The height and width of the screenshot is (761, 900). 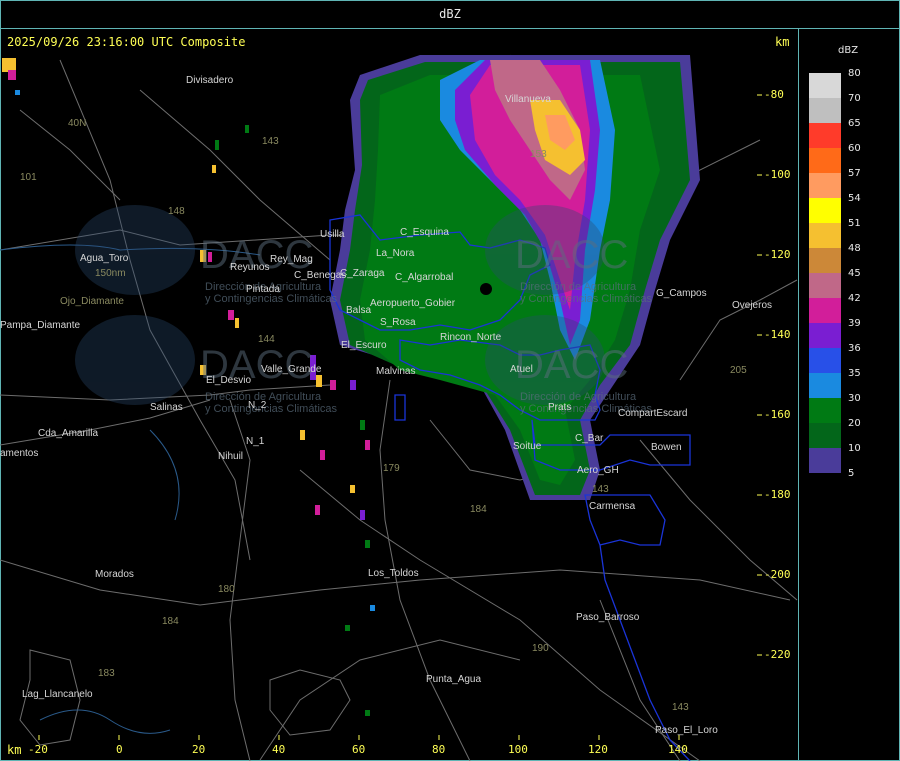 I want to click on place-label: 101, so click(x=28, y=177).